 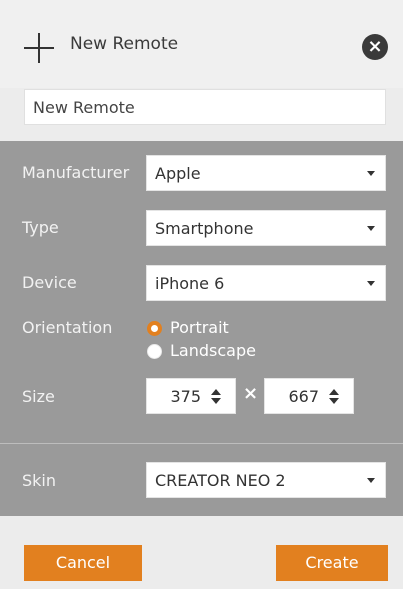 I want to click on cancel-button: Cancel, so click(x=83, y=563).